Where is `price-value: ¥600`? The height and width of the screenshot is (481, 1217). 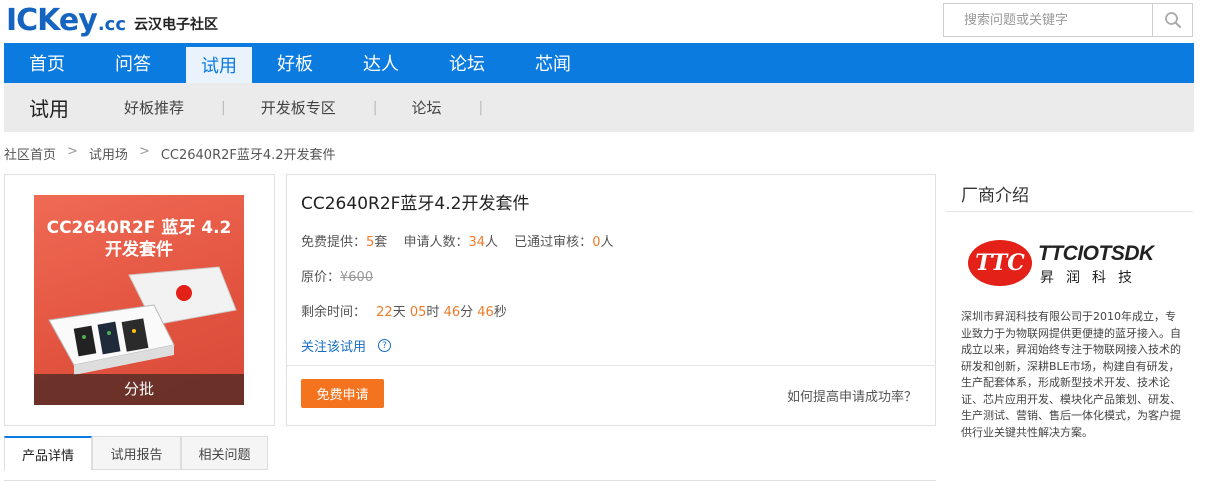 price-value: ¥600 is located at coordinates (357, 277).